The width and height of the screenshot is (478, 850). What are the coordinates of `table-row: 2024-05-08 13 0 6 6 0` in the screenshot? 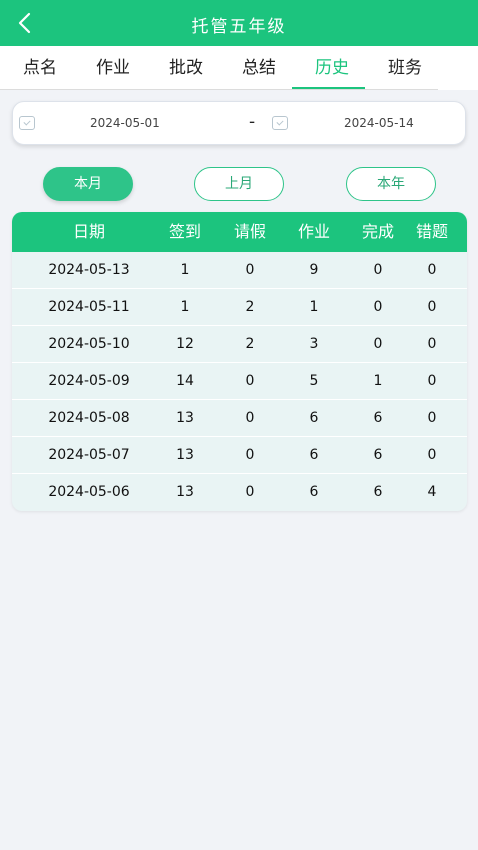 It's located at (239, 418).